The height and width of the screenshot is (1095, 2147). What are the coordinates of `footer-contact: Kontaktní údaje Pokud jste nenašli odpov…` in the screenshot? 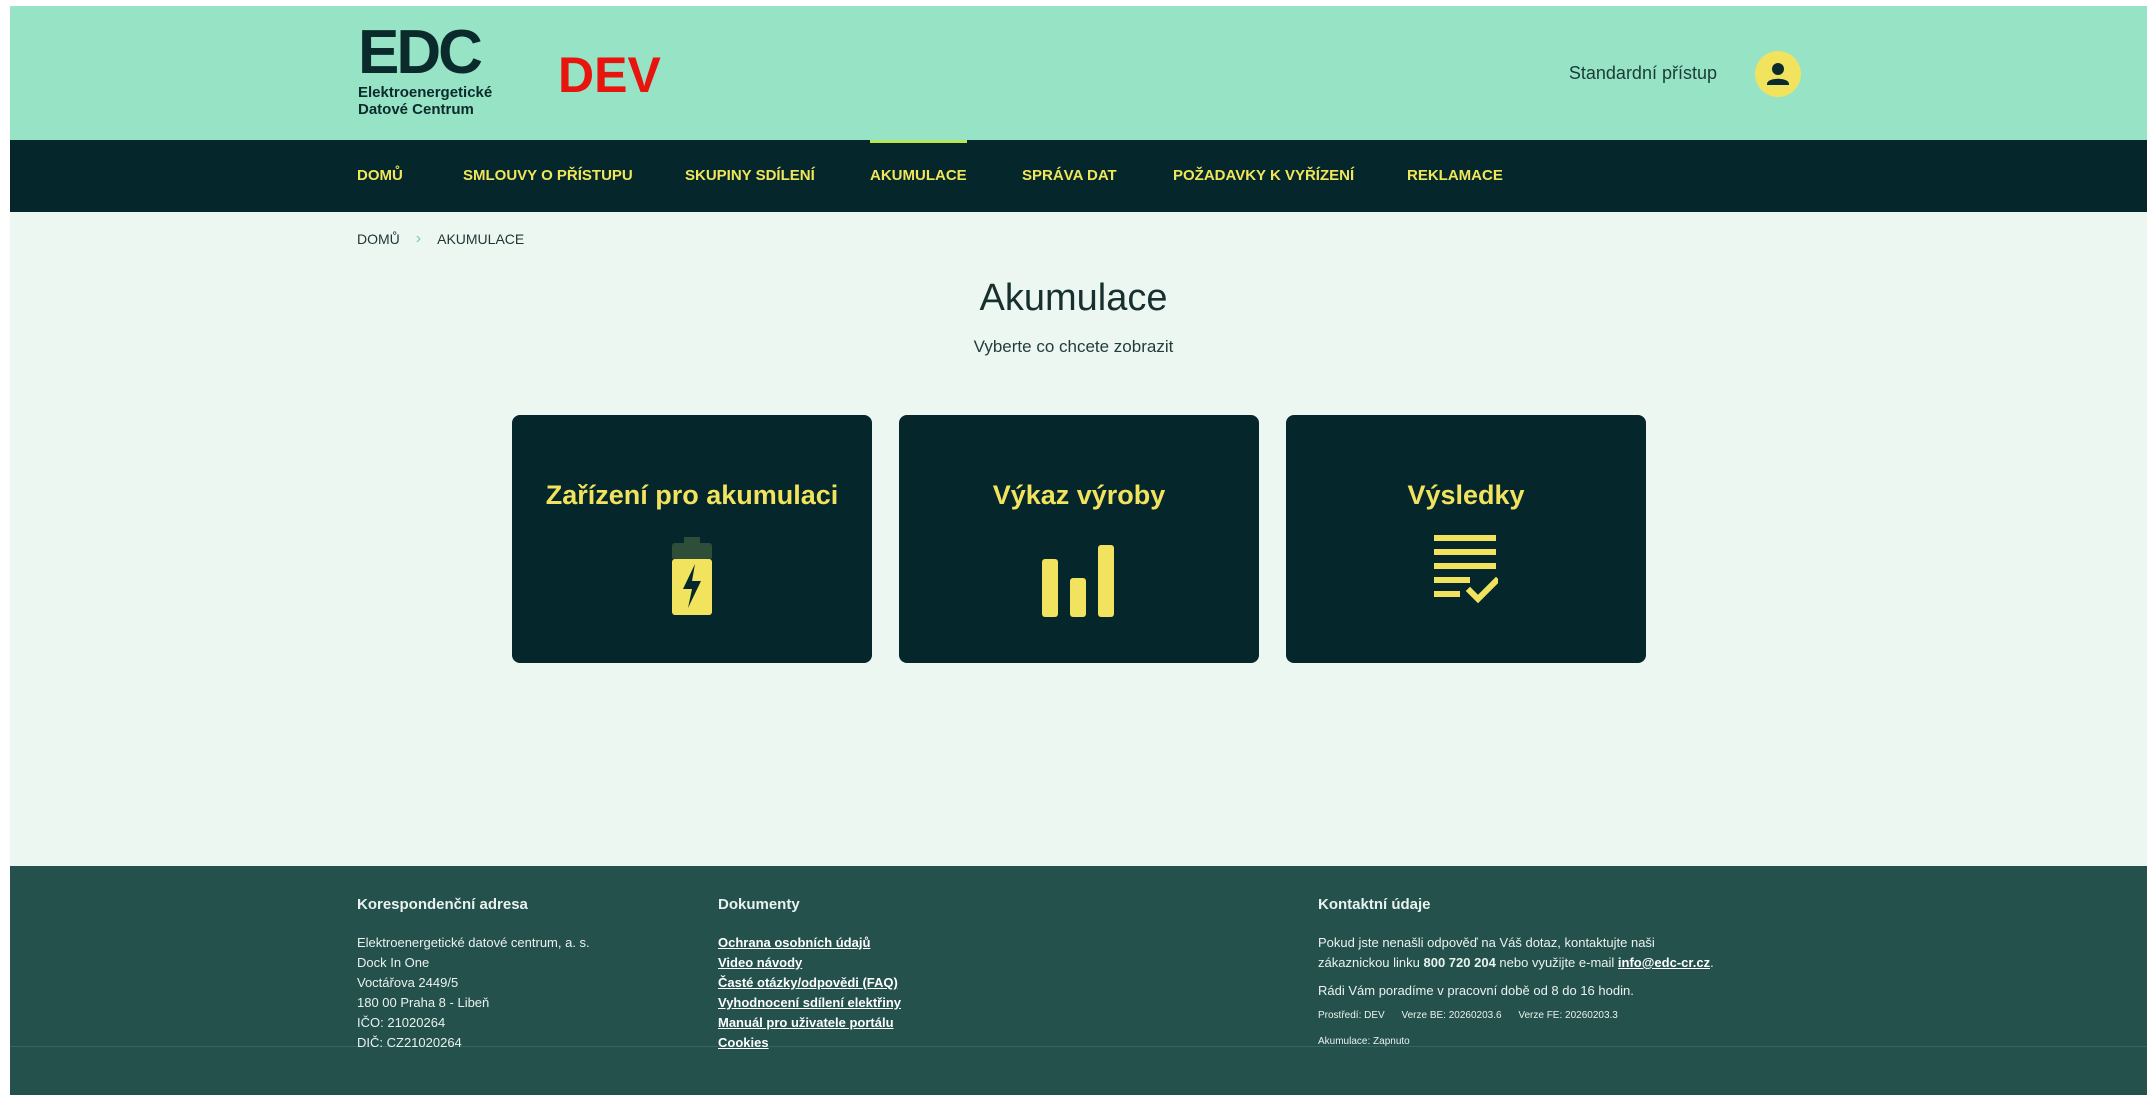 It's located at (1516, 972).